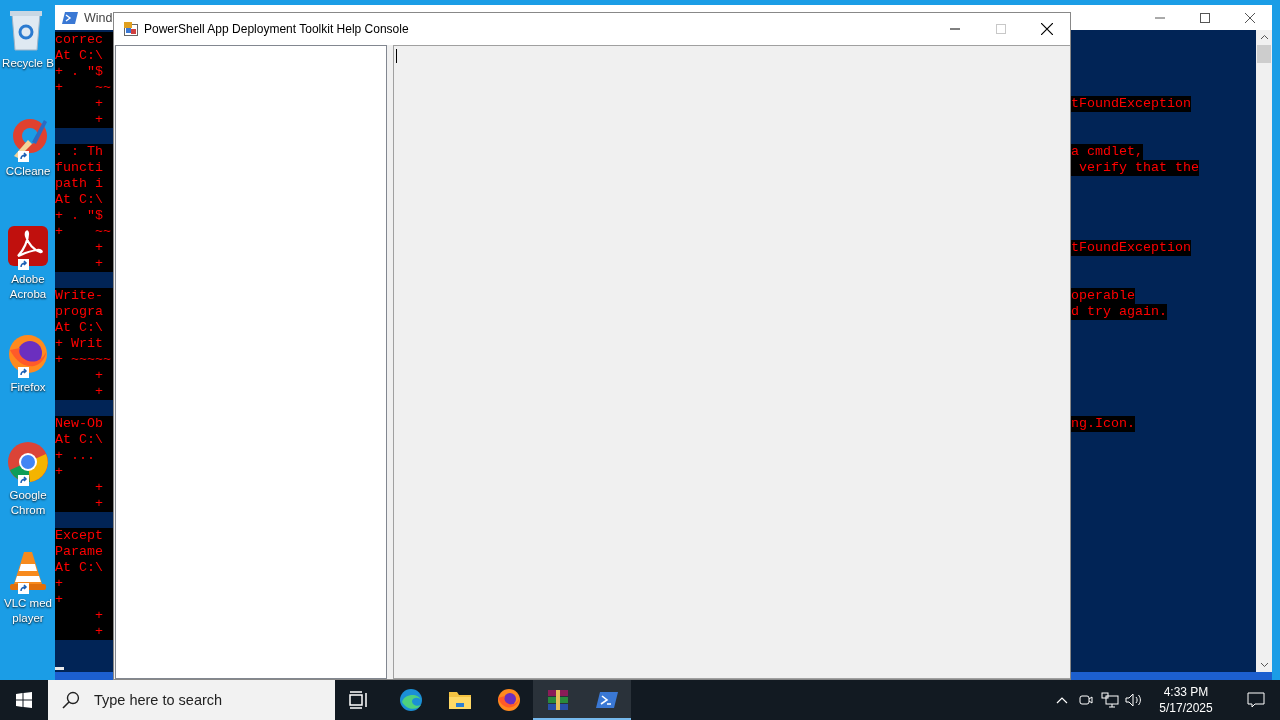  Describe the element at coordinates (84, 184) in the screenshot. I see `console-text: path i` at that location.